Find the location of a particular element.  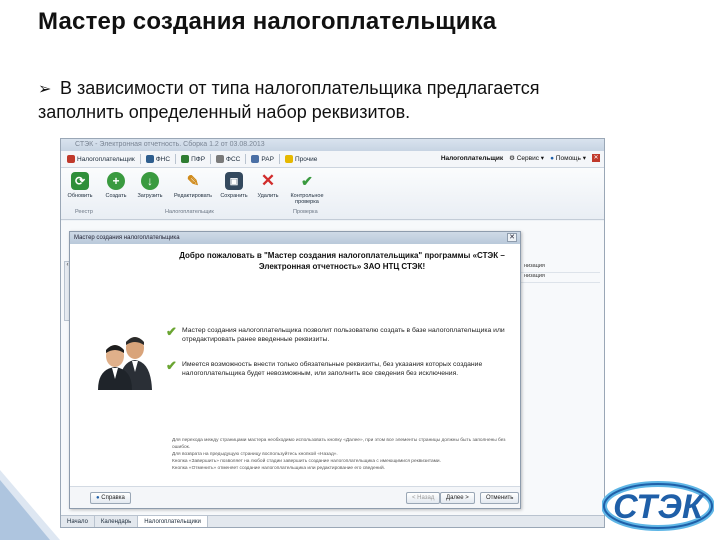

user-icon is located at coordinates (71, 159).